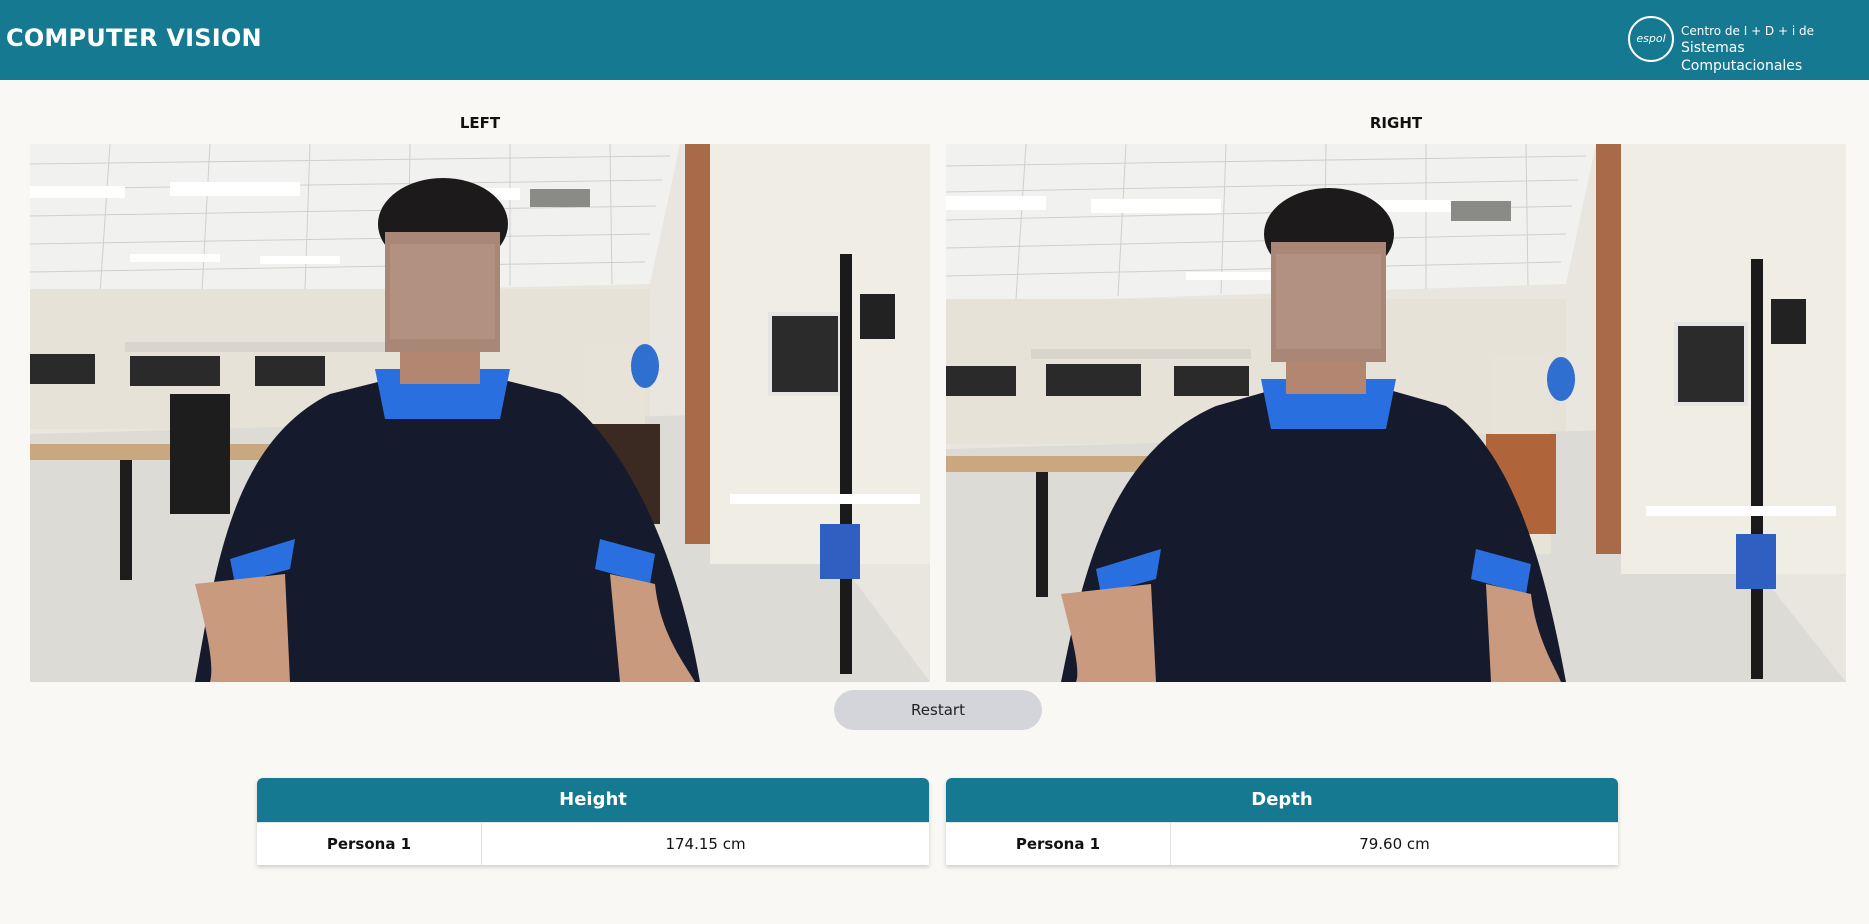  What do you see at coordinates (593, 843) in the screenshot?
I see `table-row: Persona 1 174.15 cm` at bounding box center [593, 843].